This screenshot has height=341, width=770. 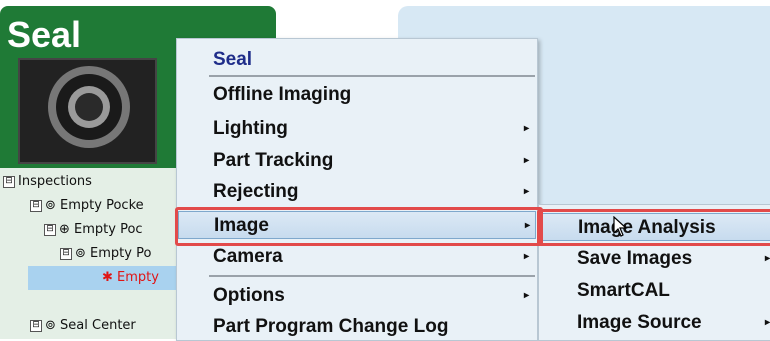 I want to click on submenu-item-label: Save Images, so click(x=635, y=258).